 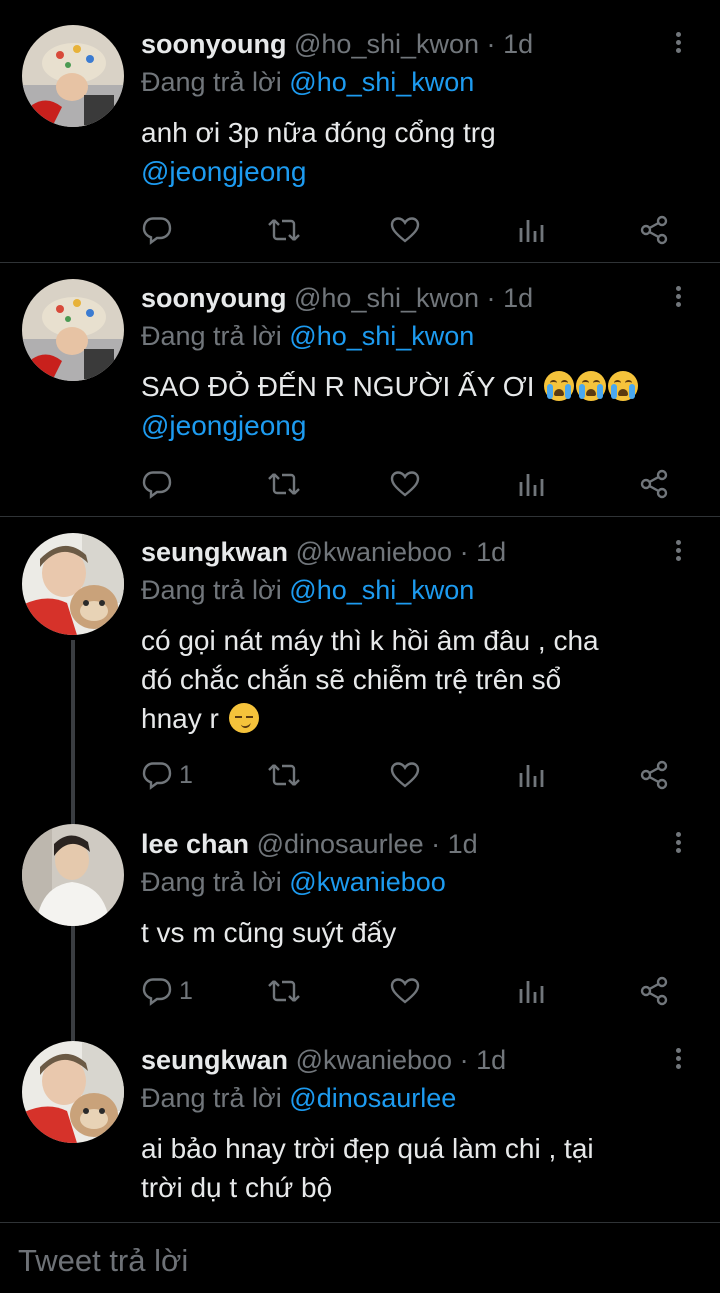 What do you see at coordinates (370, 640) in the screenshot?
I see `tweet-text-line: có gọi nát máy thì k hồi âm đâu , cha` at bounding box center [370, 640].